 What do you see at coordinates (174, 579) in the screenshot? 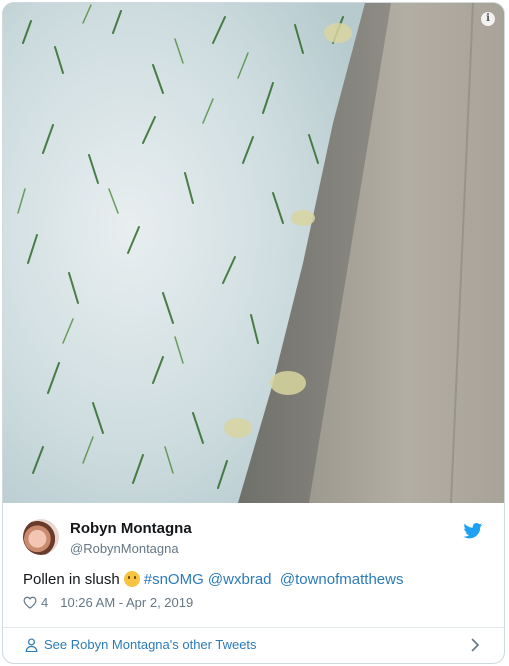
I see `hashtag-link: #snOMG` at bounding box center [174, 579].